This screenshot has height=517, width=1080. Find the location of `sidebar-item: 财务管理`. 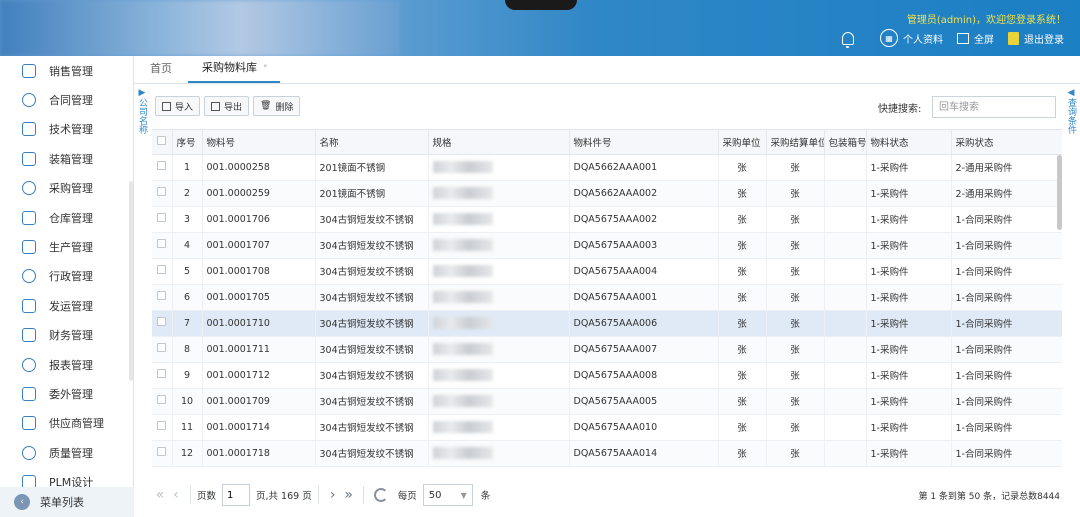

sidebar-item: 财务管理 is located at coordinates (66, 335).